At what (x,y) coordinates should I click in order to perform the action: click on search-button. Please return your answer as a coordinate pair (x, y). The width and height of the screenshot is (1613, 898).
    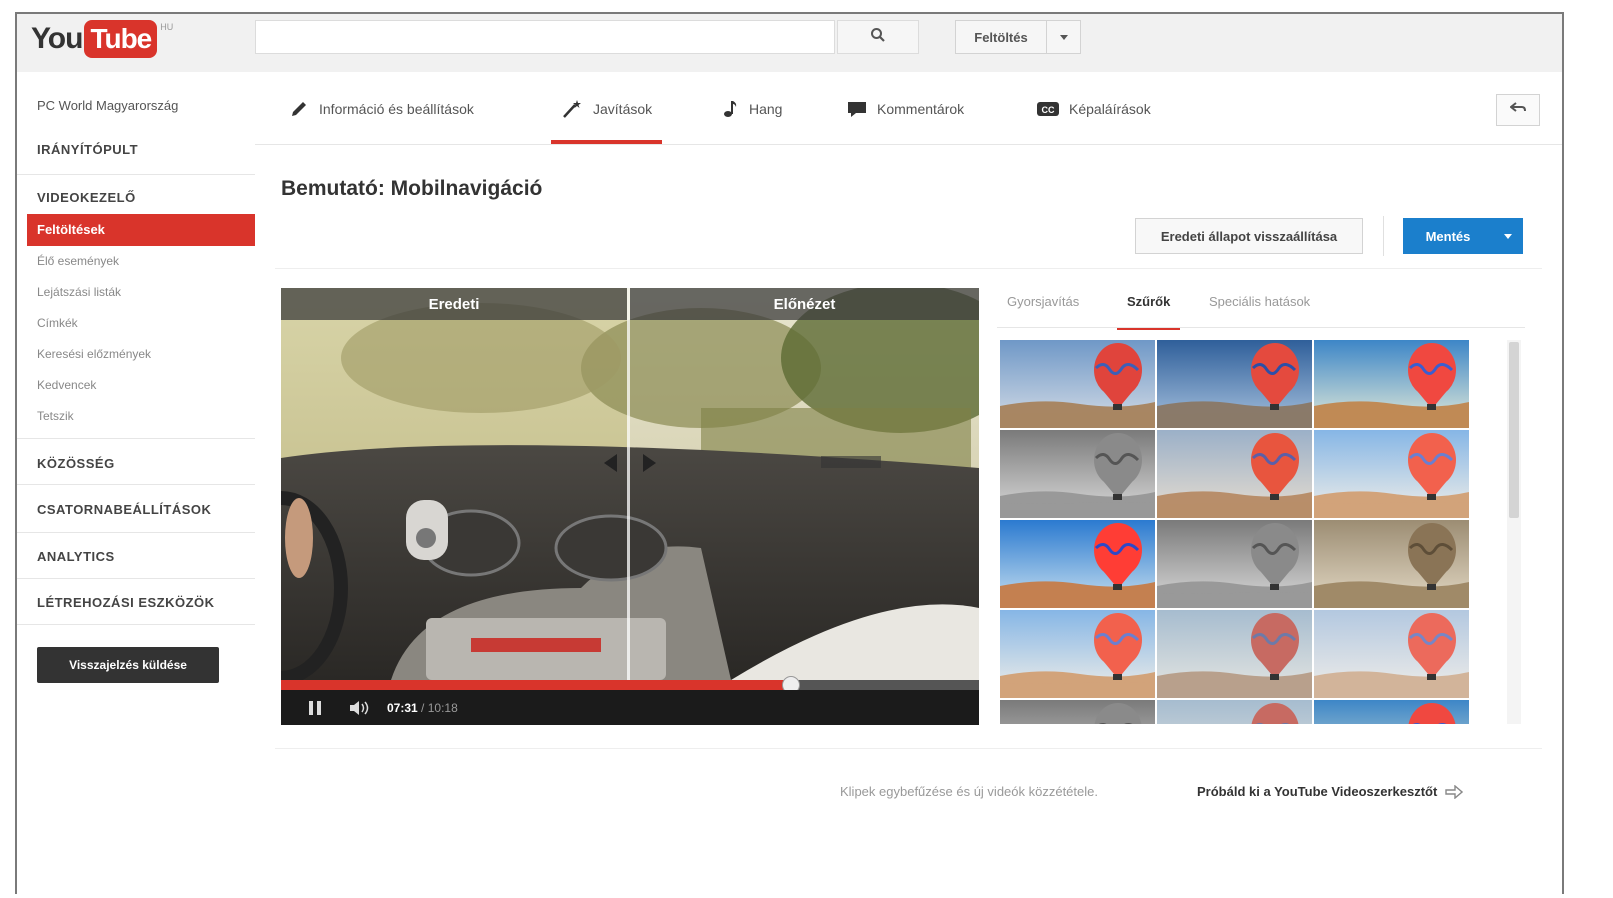
    Looking at the image, I should click on (878, 37).